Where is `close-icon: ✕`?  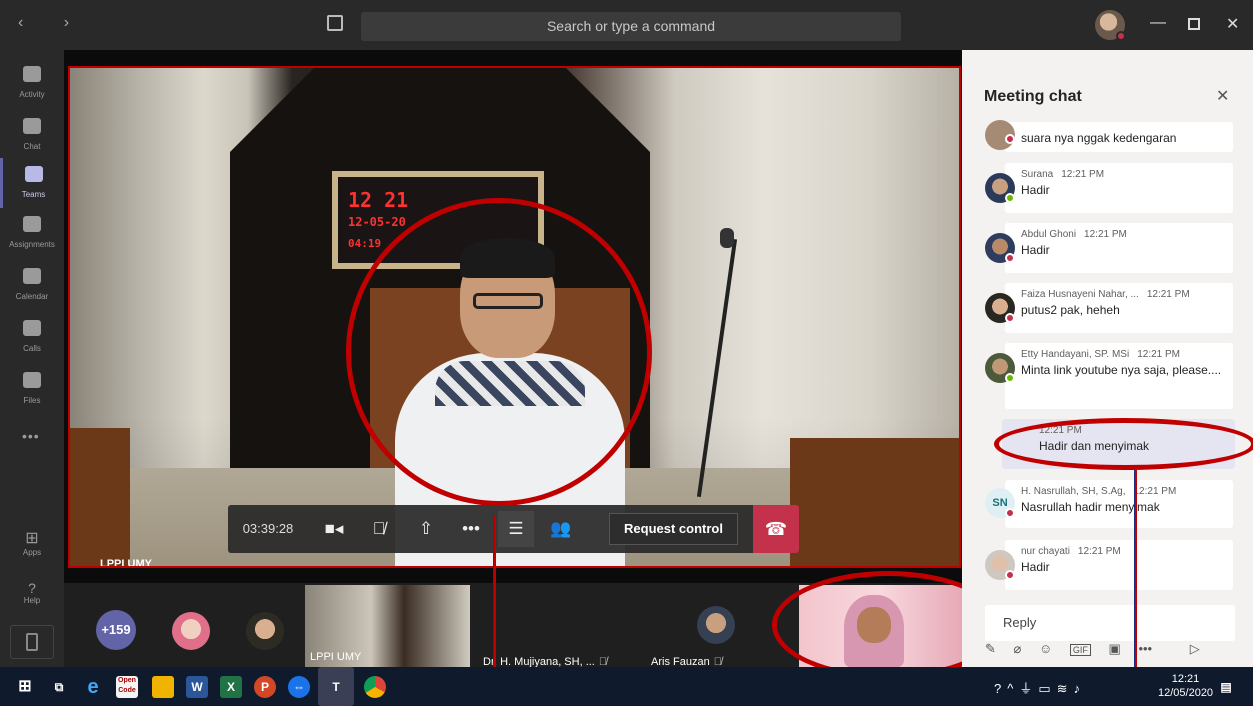 close-icon: ✕ is located at coordinates (1222, 96).